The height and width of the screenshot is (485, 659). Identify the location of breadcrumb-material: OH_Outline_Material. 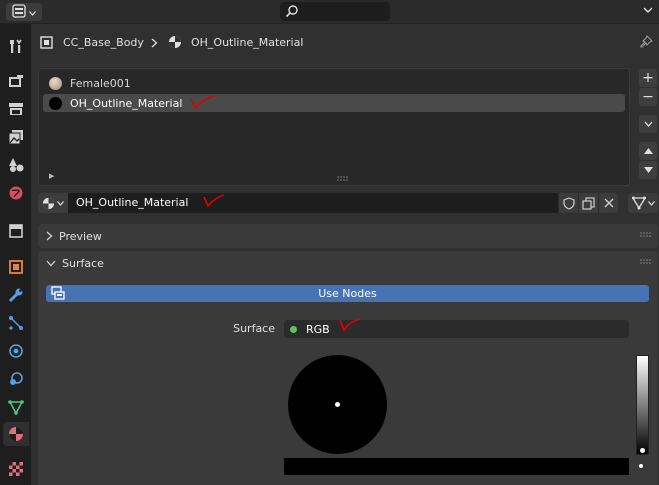
(247, 42).